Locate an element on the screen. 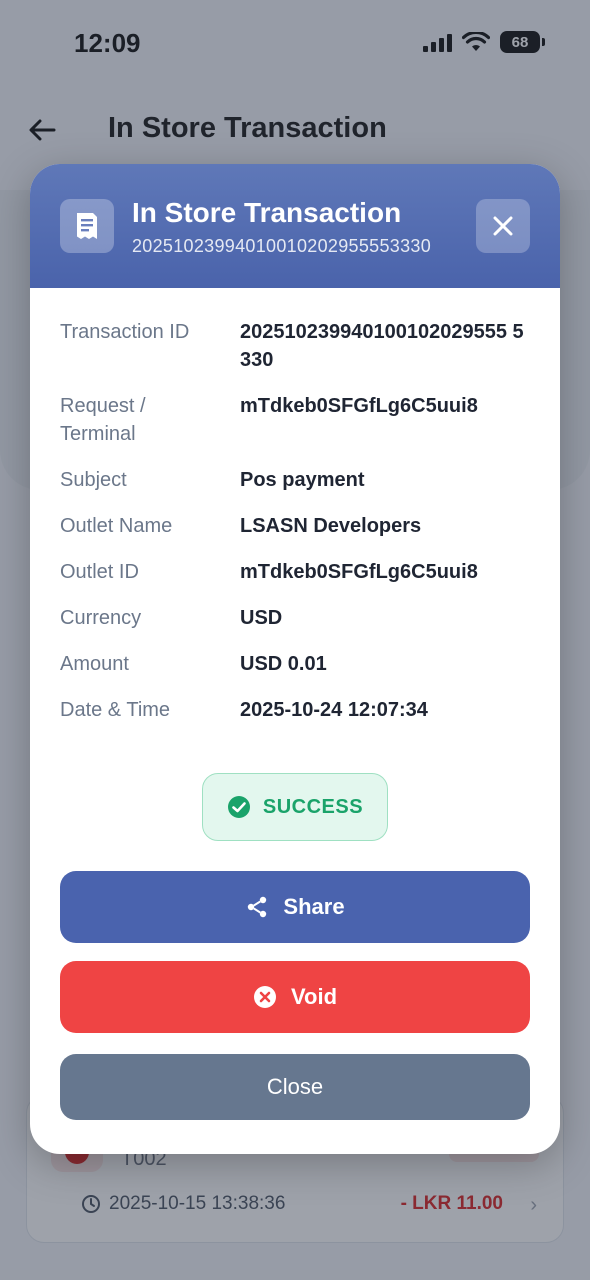 The height and width of the screenshot is (1280, 590). close-icon is located at coordinates (503, 226).